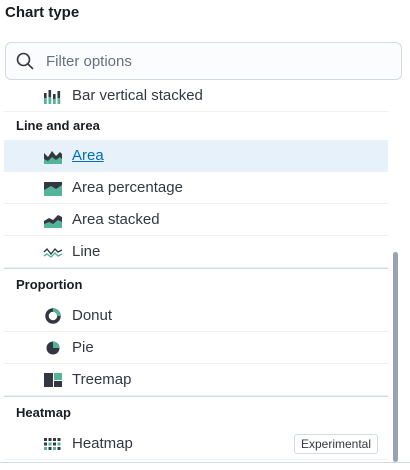 This screenshot has height=470, width=410. What do you see at coordinates (83, 347) in the screenshot?
I see `option-label: Pie` at bounding box center [83, 347].